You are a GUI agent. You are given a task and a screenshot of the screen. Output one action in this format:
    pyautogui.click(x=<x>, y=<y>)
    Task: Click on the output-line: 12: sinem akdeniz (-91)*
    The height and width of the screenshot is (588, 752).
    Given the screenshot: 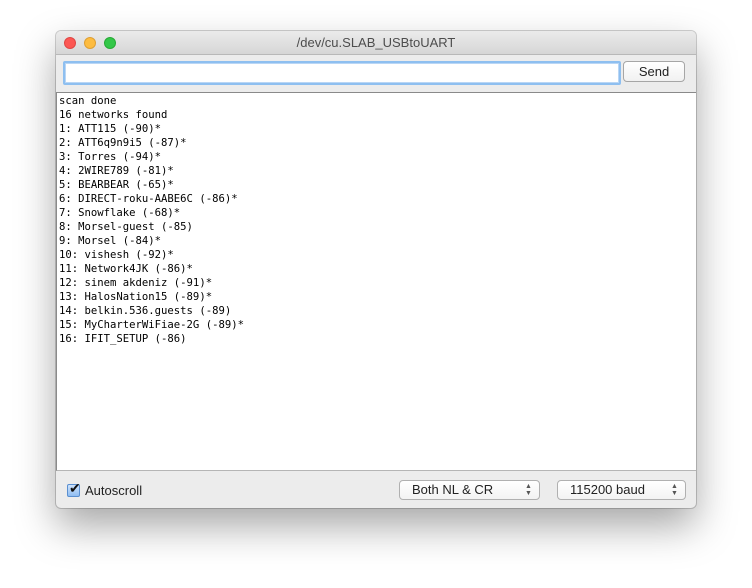 What is the action you would take?
    pyautogui.click(x=136, y=283)
    